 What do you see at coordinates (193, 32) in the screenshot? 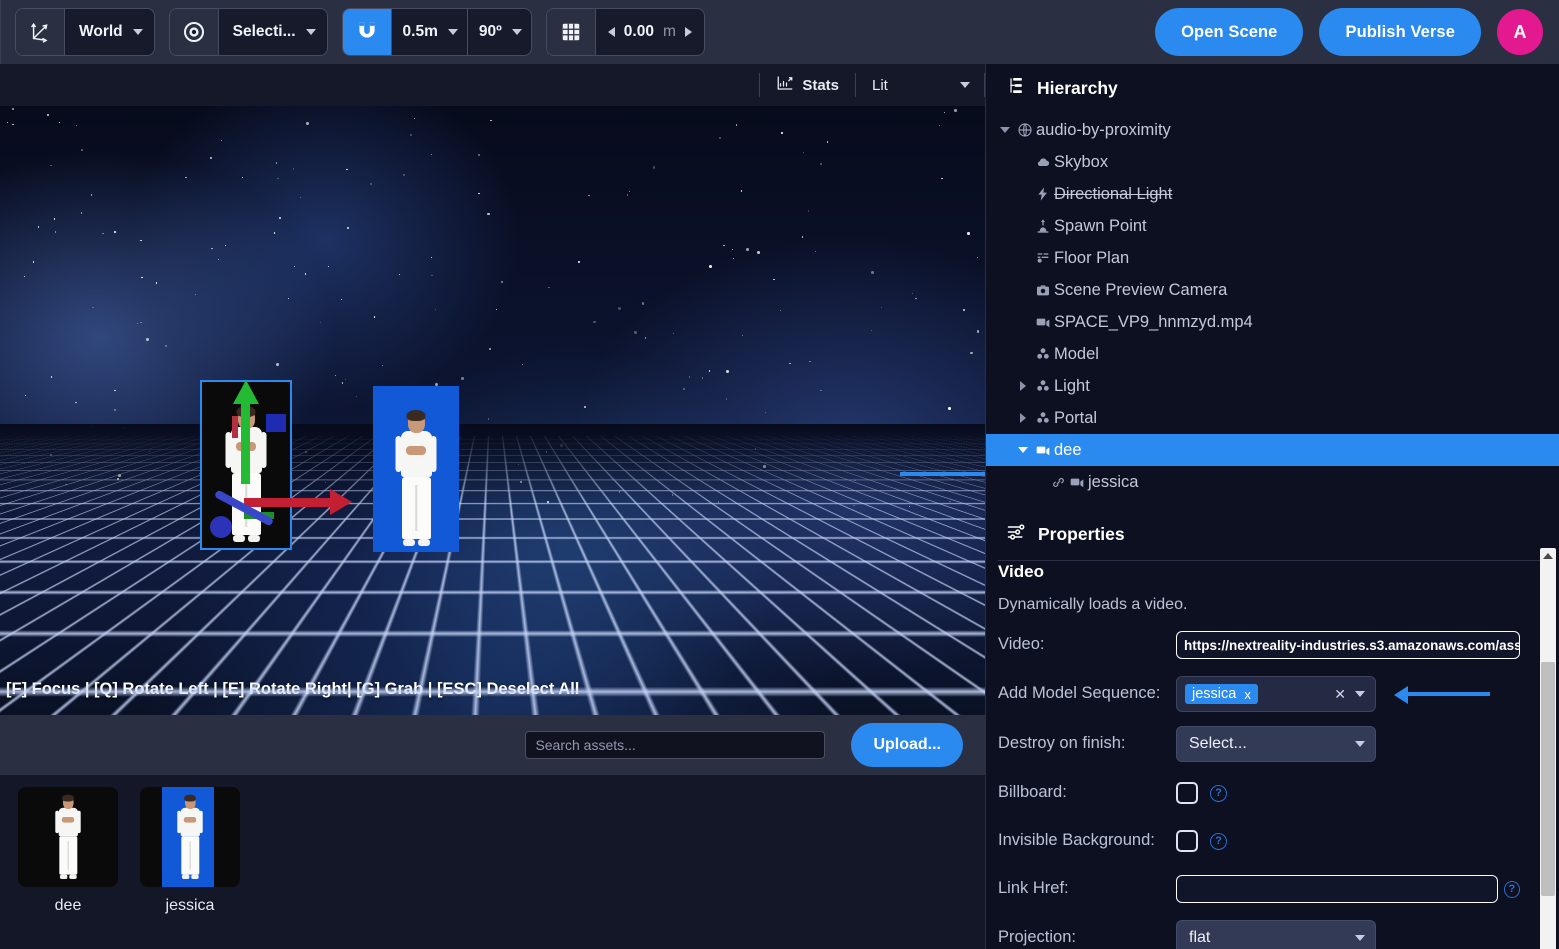
I see `target-icon` at bounding box center [193, 32].